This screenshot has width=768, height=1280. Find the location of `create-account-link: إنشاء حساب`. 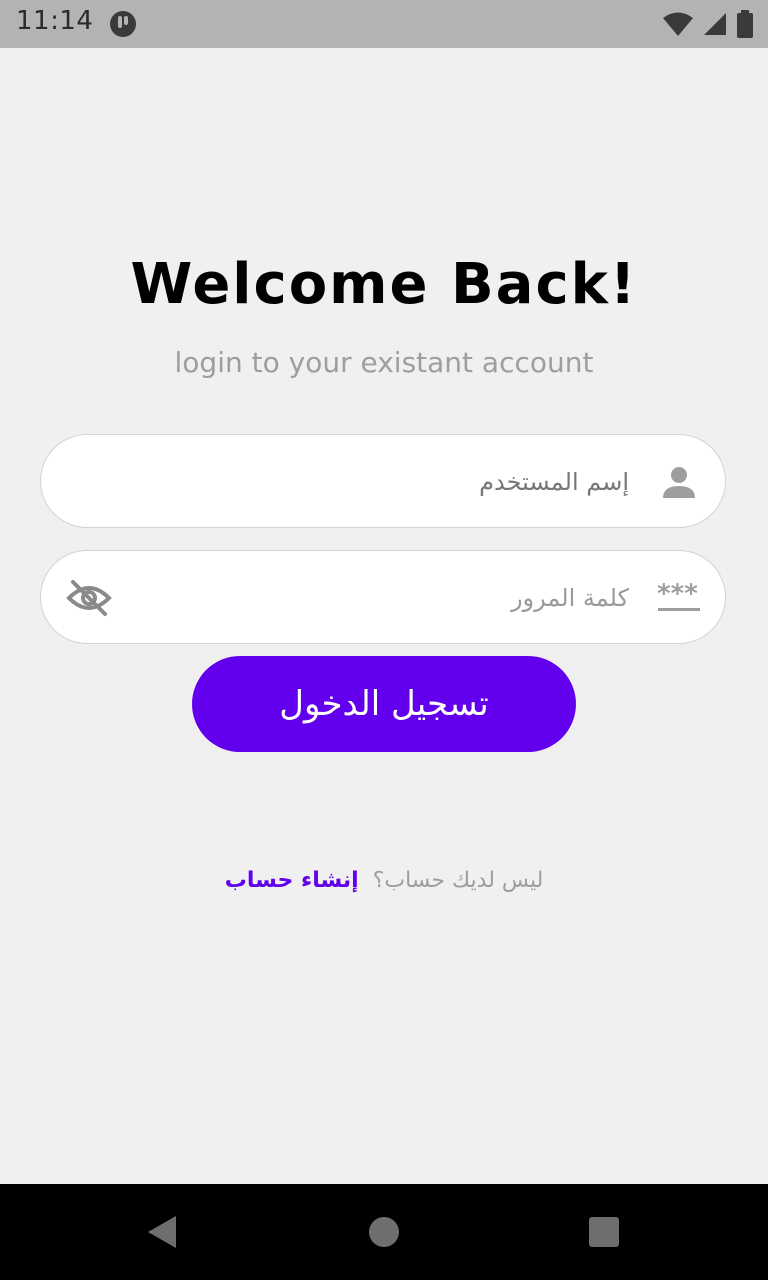

create-account-link: إنشاء حساب is located at coordinates (292, 880).